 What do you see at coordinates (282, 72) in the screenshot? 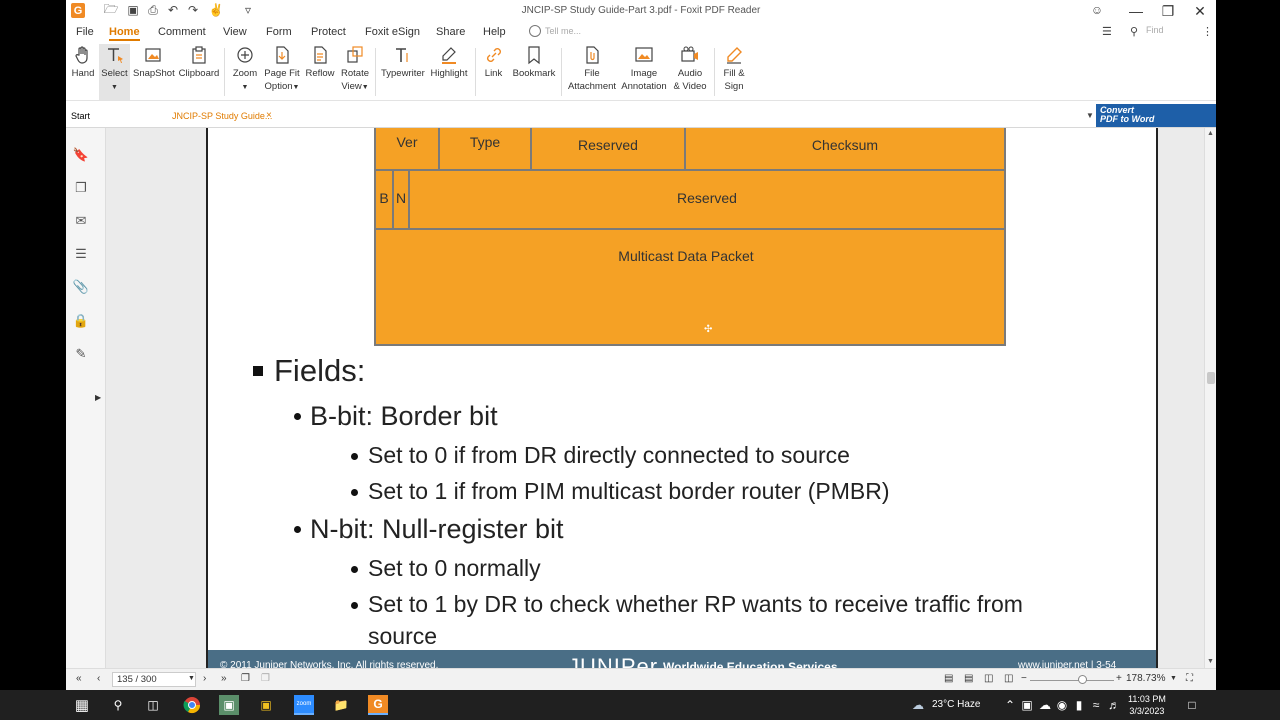
I see `page-fit-option-button: Page Fit Option▼` at bounding box center [282, 72].